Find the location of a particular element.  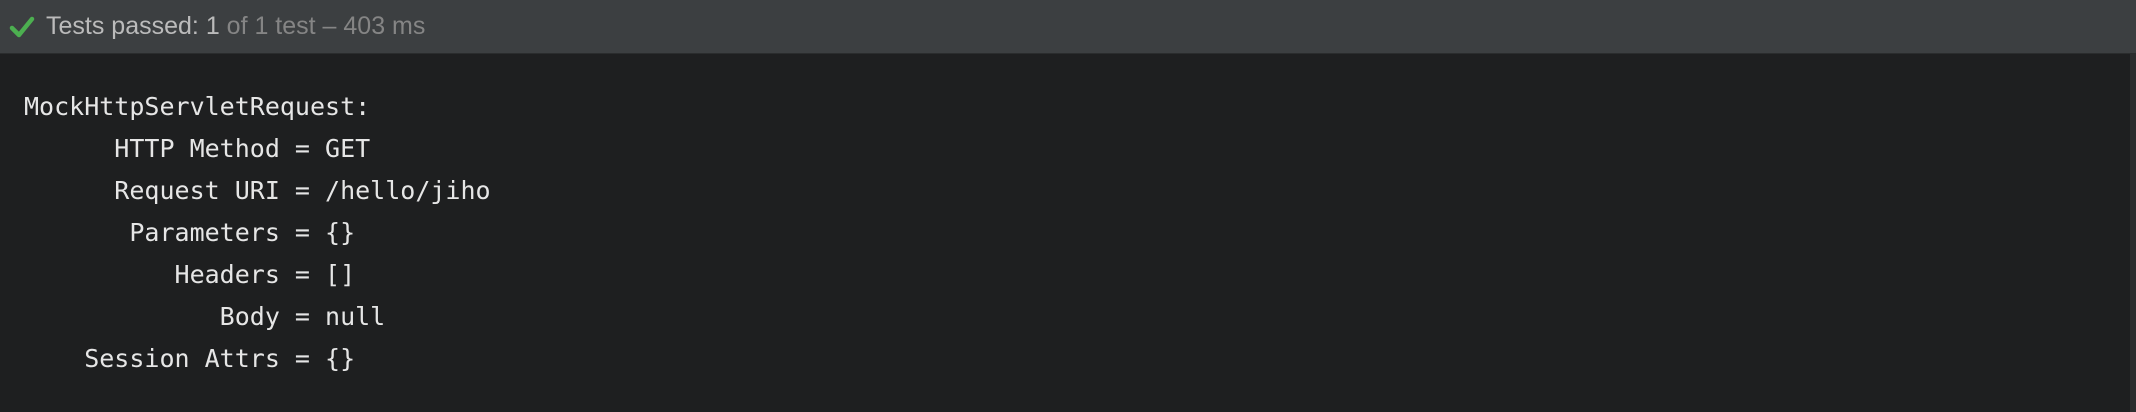

console-line: Request URI = /hello/jiho is located at coordinates (257, 190).